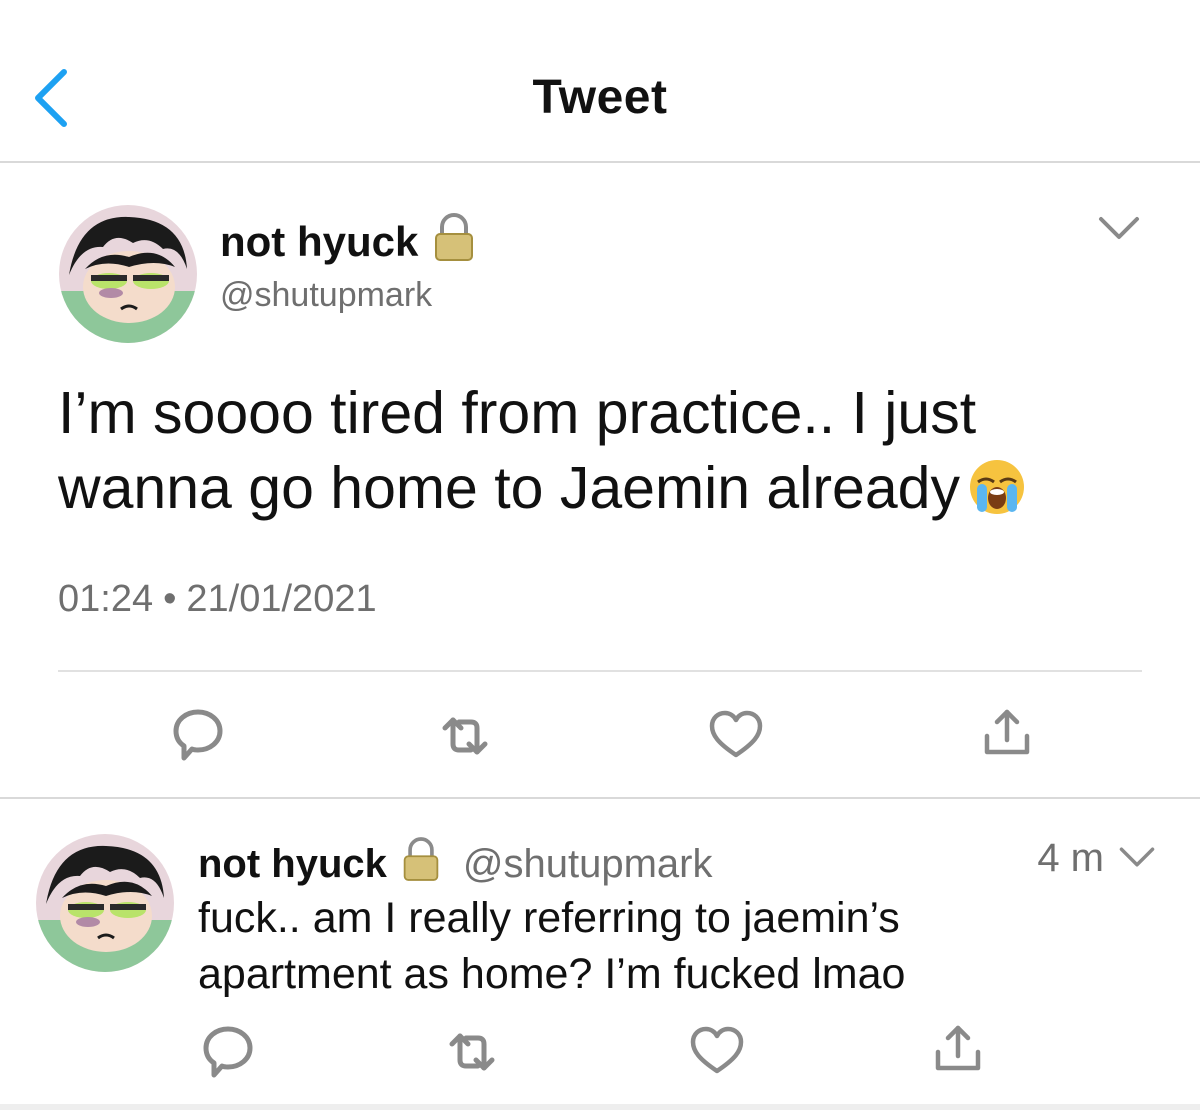 The width and height of the screenshot is (1200, 1110). What do you see at coordinates (455, 864) in the screenshot?
I see `reply-header: not hyuck @shutupmark` at bounding box center [455, 864].